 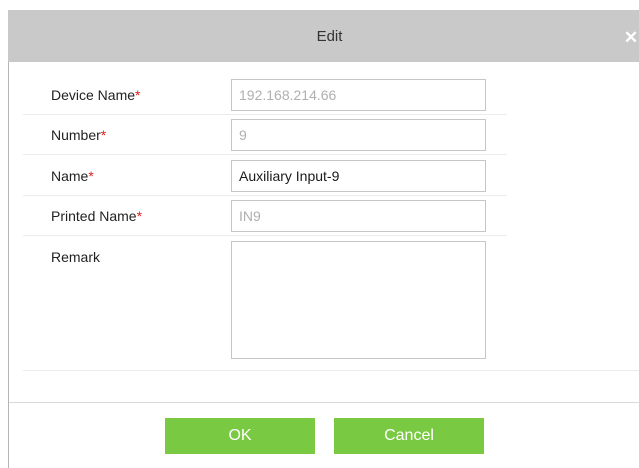 I want to click on device-name-label: Device Name*, so click(x=96, y=95).